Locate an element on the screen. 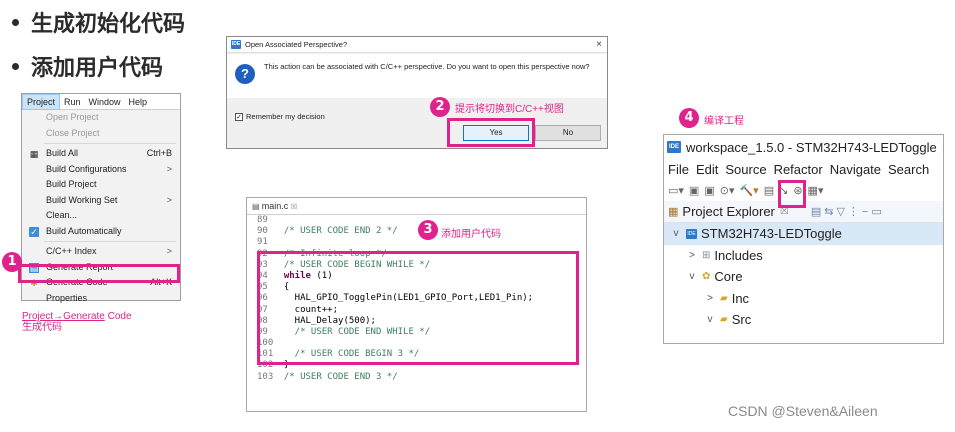  tree-item-src: v ▰ Src is located at coordinates (803, 320).